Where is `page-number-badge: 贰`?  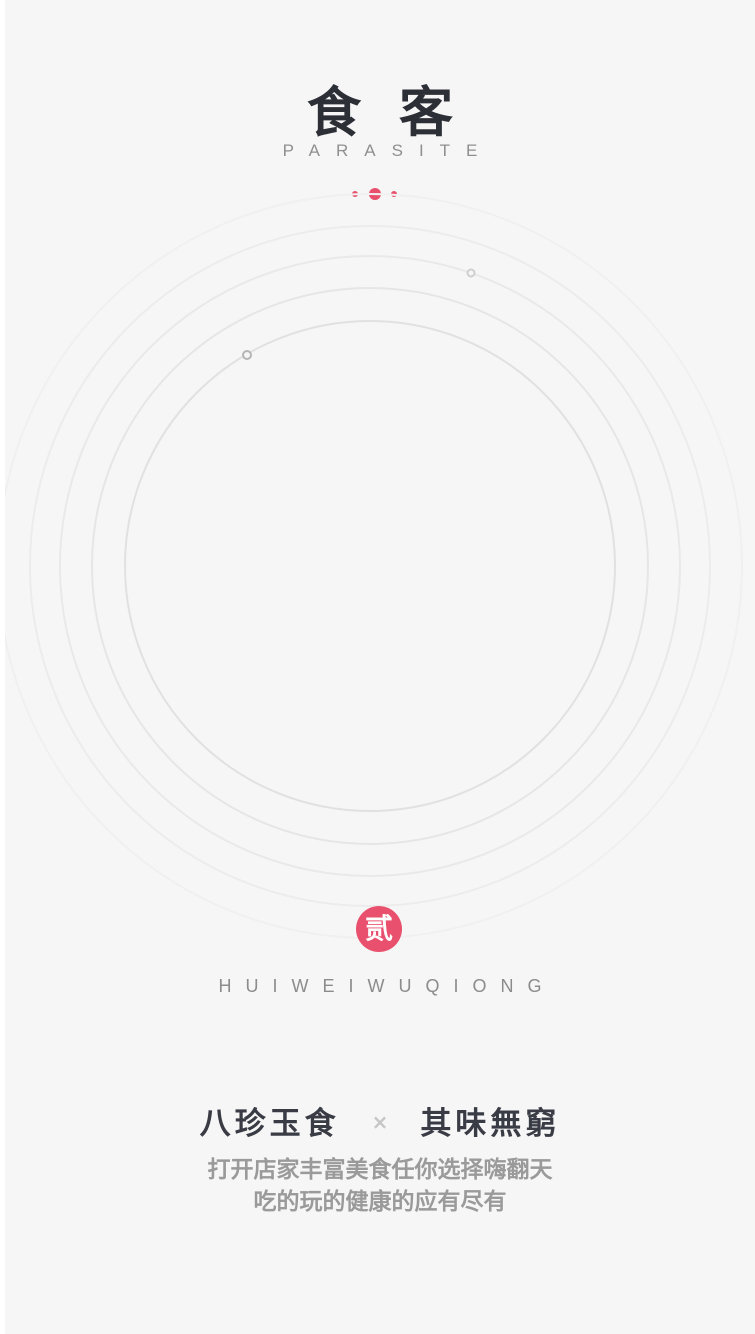 page-number-badge: 贰 is located at coordinates (379, 929).